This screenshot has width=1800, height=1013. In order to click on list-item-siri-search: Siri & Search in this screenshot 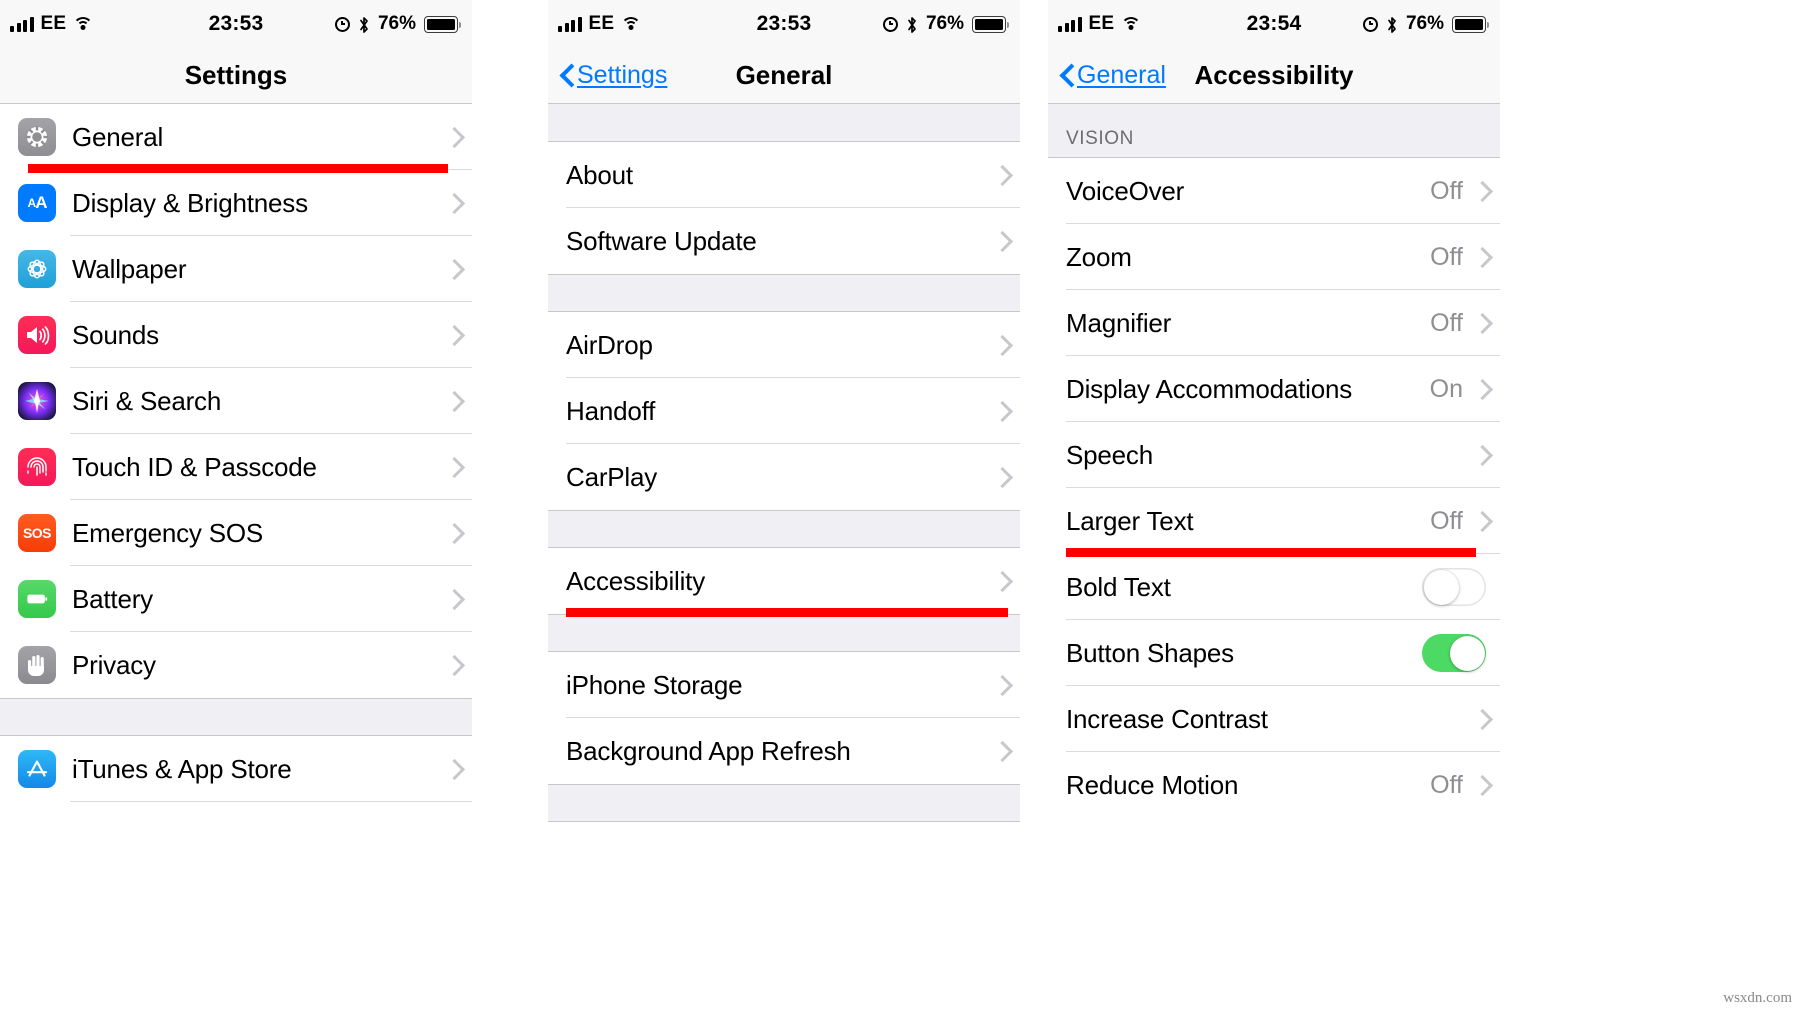, I will do `click(236, 401)`.